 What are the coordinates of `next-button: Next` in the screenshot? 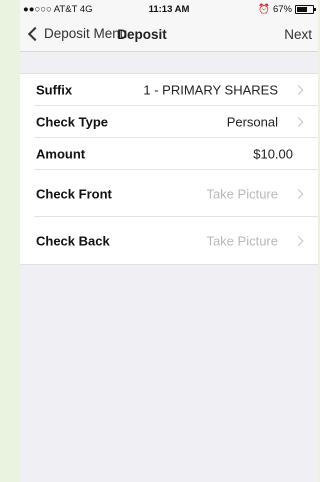 It's located at (298, 34).